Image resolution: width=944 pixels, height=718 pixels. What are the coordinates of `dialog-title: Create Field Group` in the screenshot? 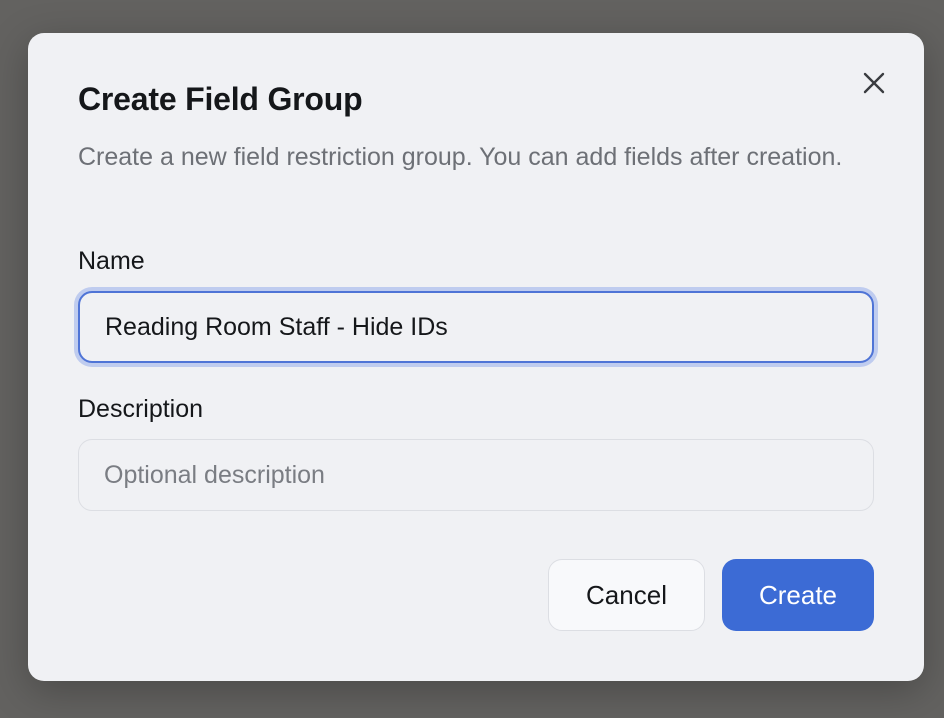 It's located at (220, 99).